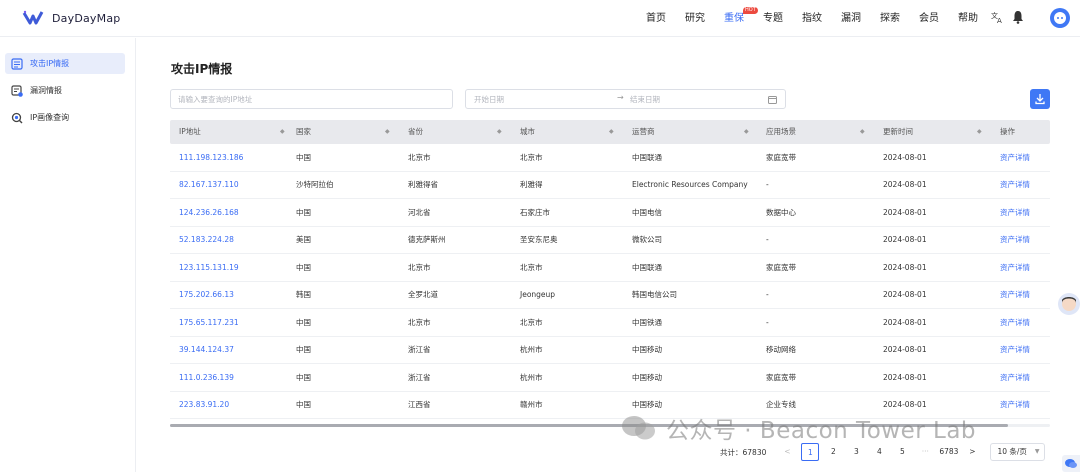 The width and height of the screenshot is (1080, 472). Describe the element at coordinates (228, 157) in the screenshot. I see `cell-ip: 111.198.123.186` at that location.